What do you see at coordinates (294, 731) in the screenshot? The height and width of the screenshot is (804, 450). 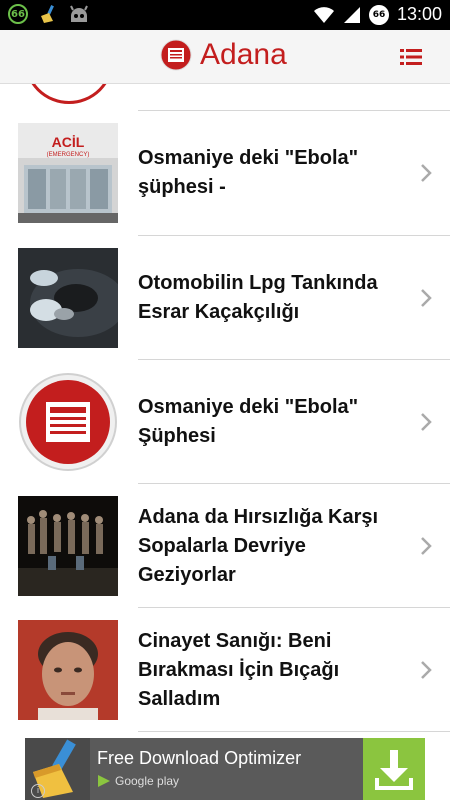 I see `list-divider` at bounding box center [294, 731].